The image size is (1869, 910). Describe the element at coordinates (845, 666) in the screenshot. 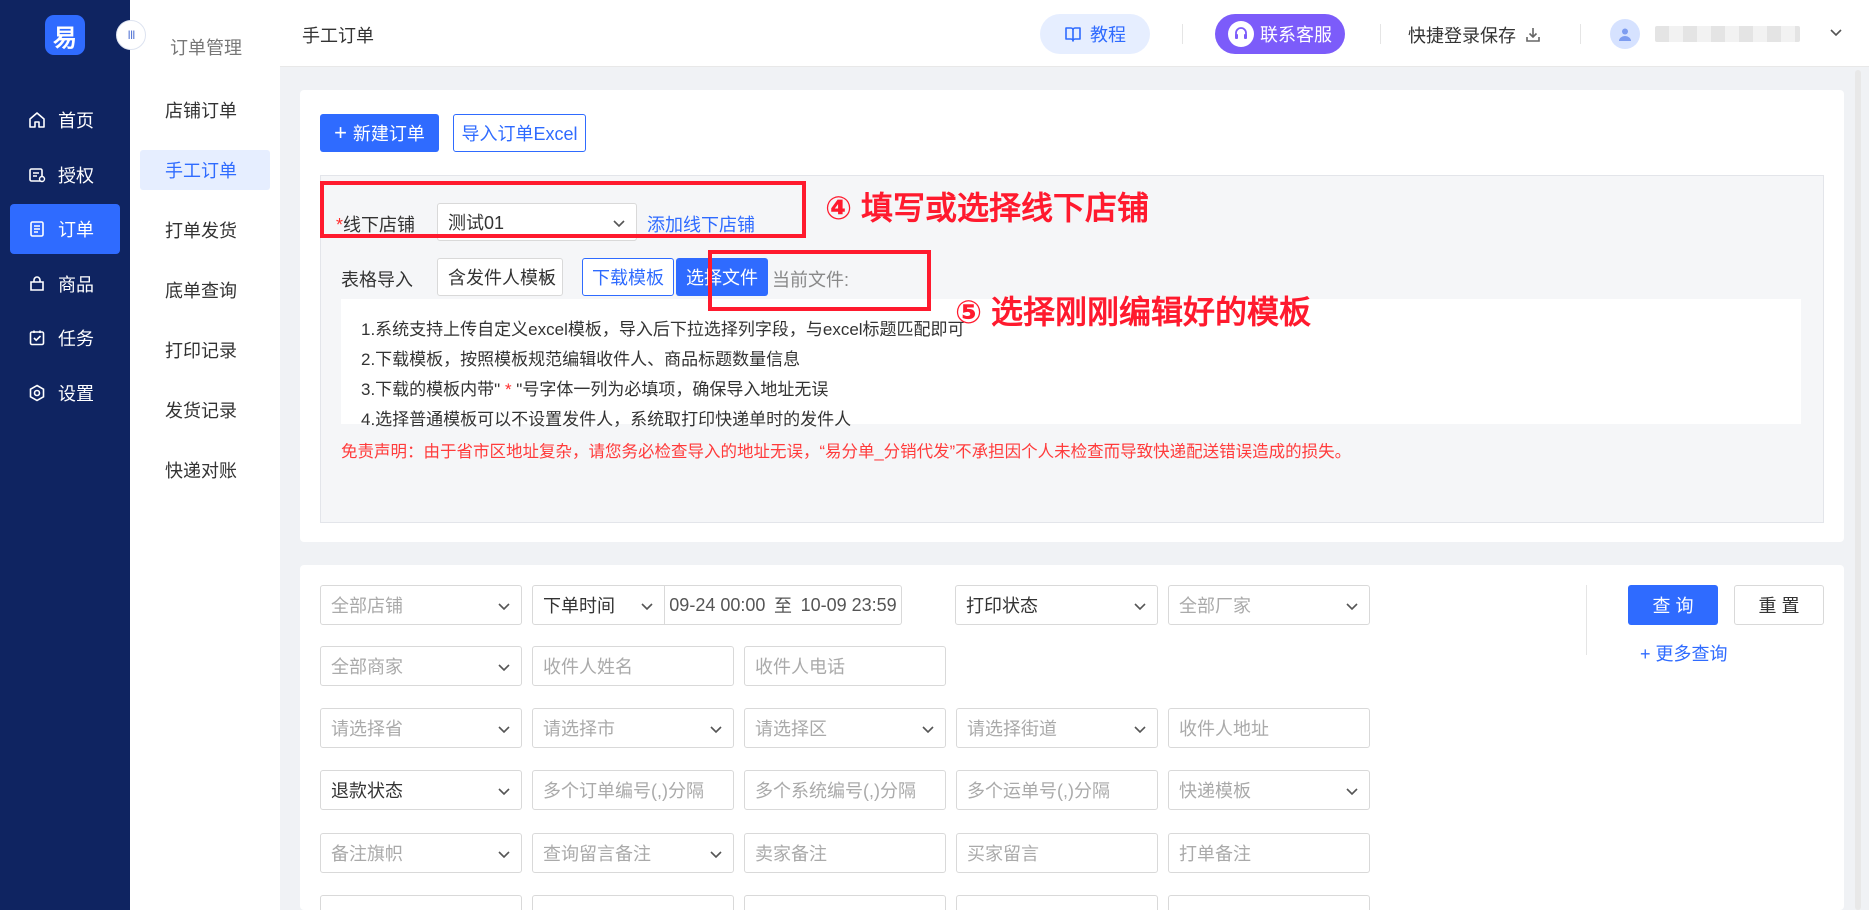

I see `recipient-phone-input: 收件人电话` at that location.